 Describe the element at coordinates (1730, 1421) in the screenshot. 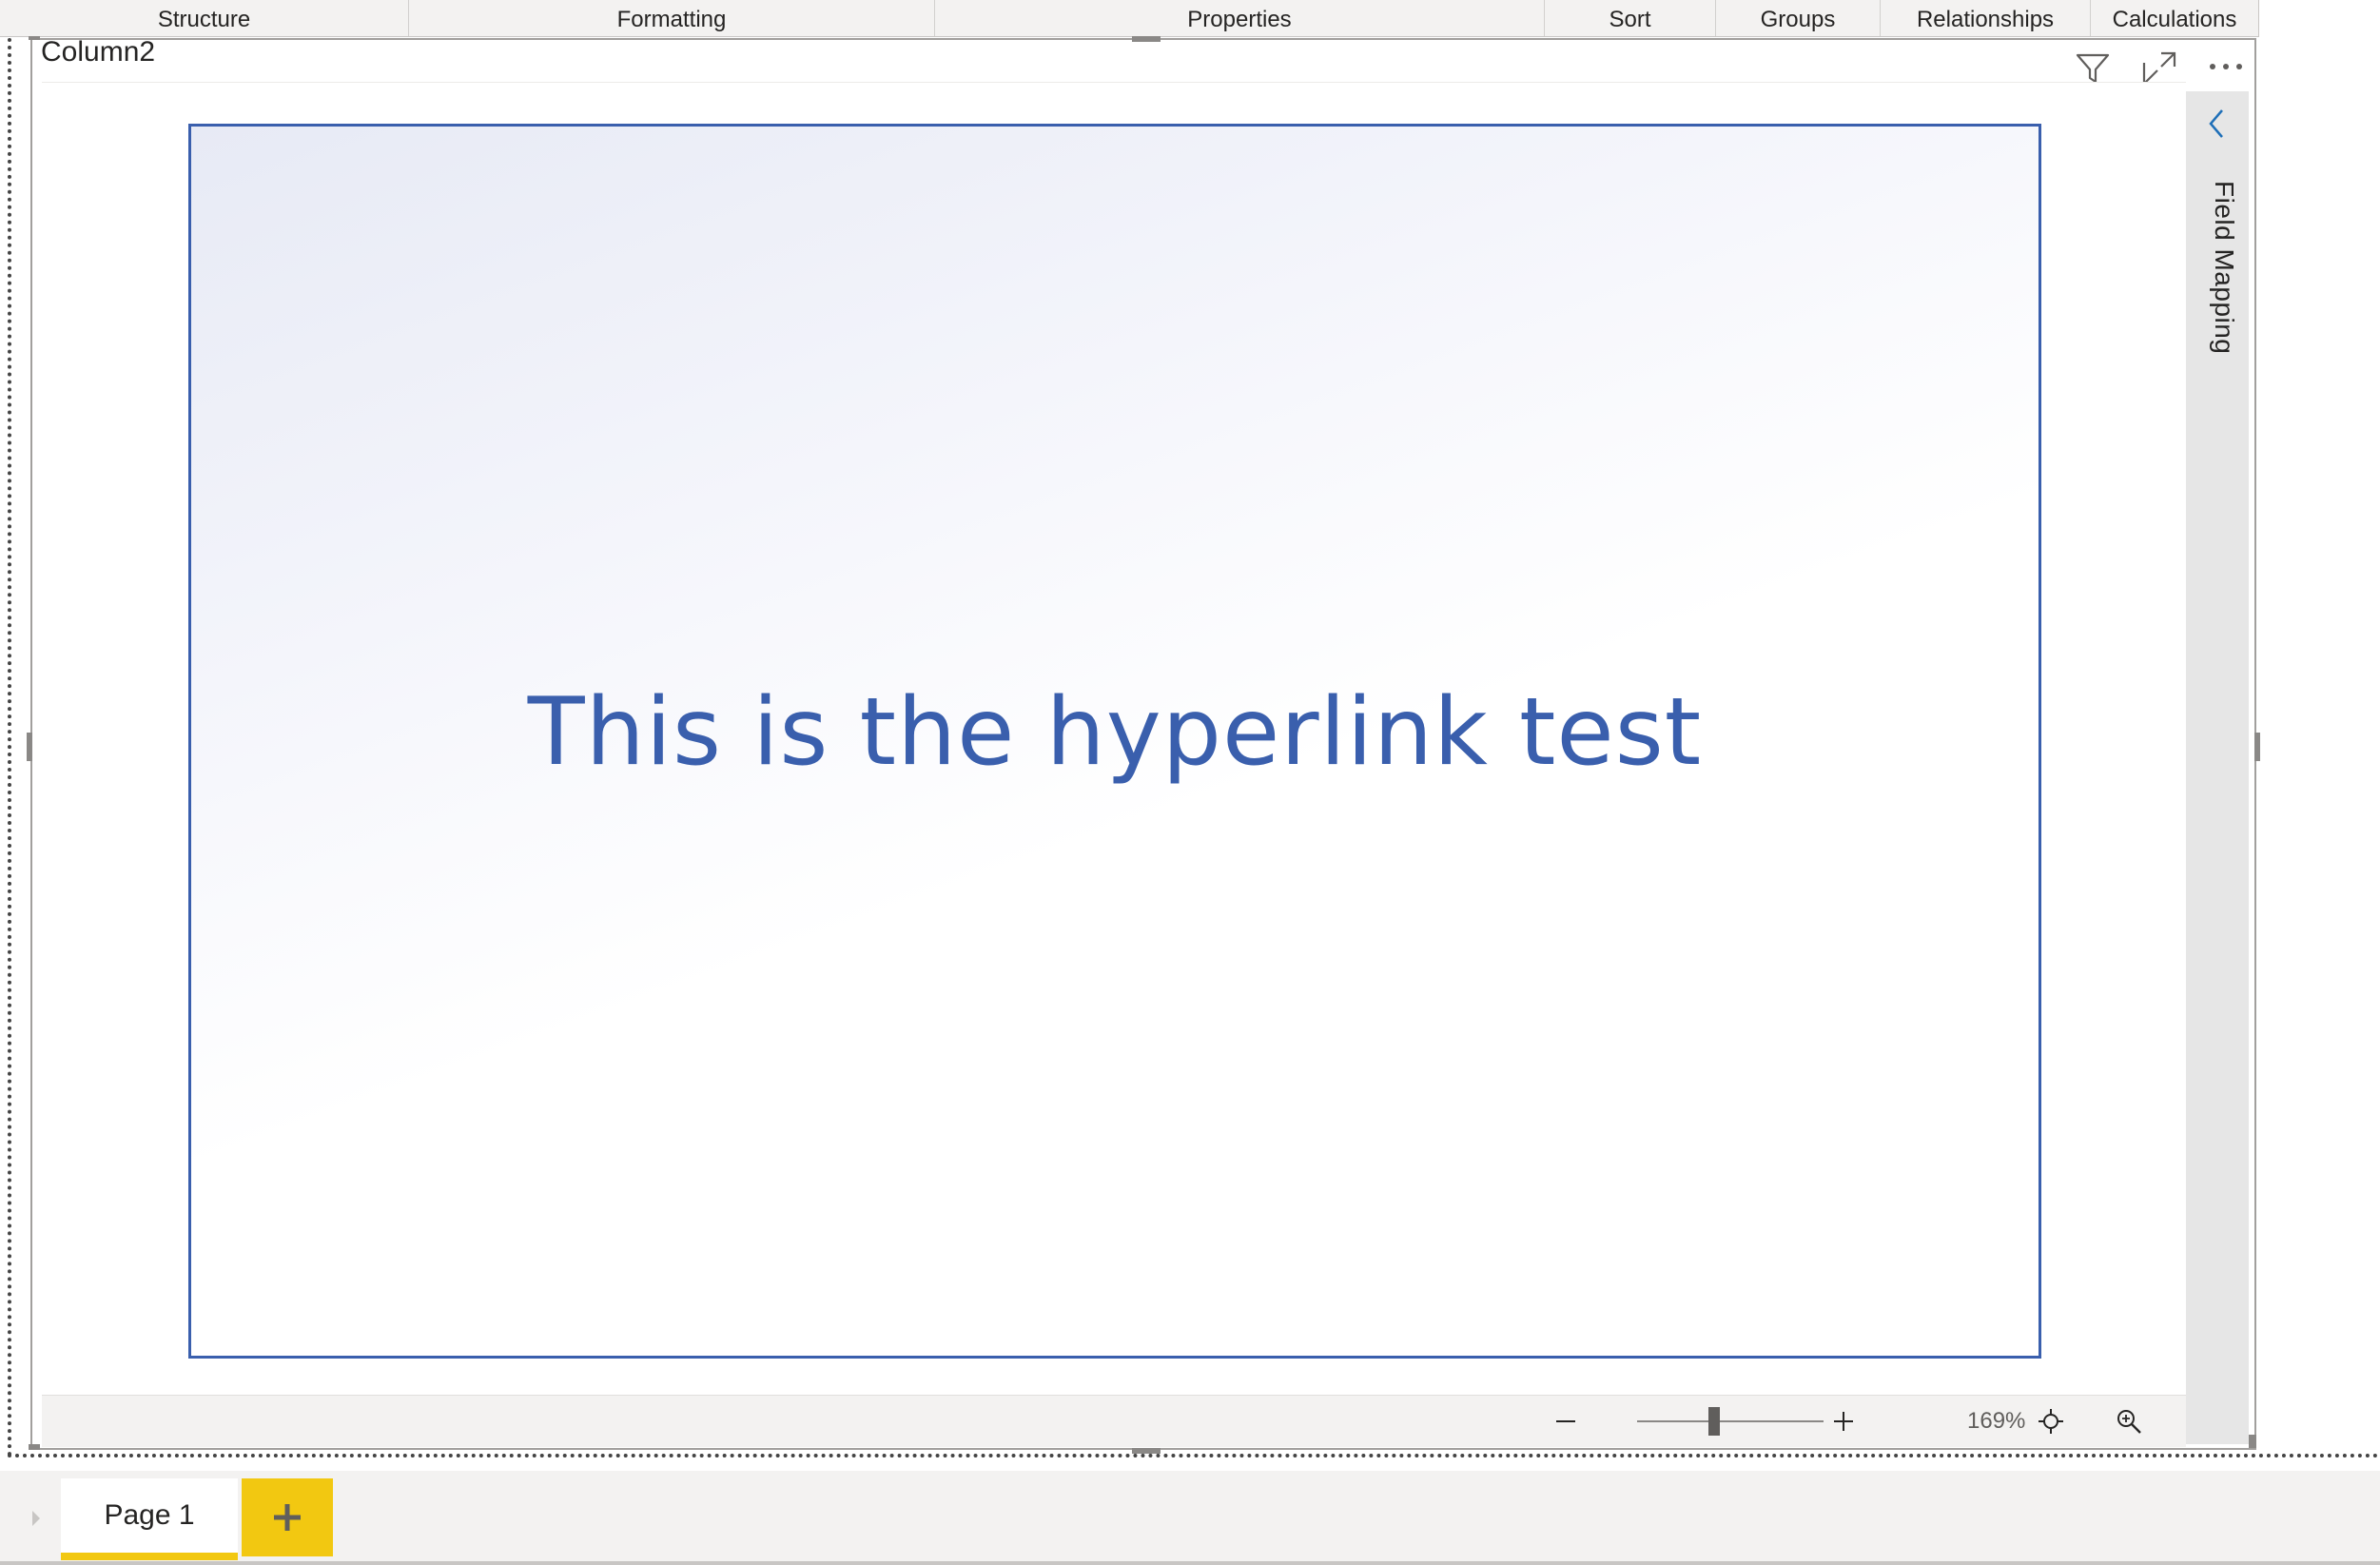

I see `zoom-slider-track` at that location.